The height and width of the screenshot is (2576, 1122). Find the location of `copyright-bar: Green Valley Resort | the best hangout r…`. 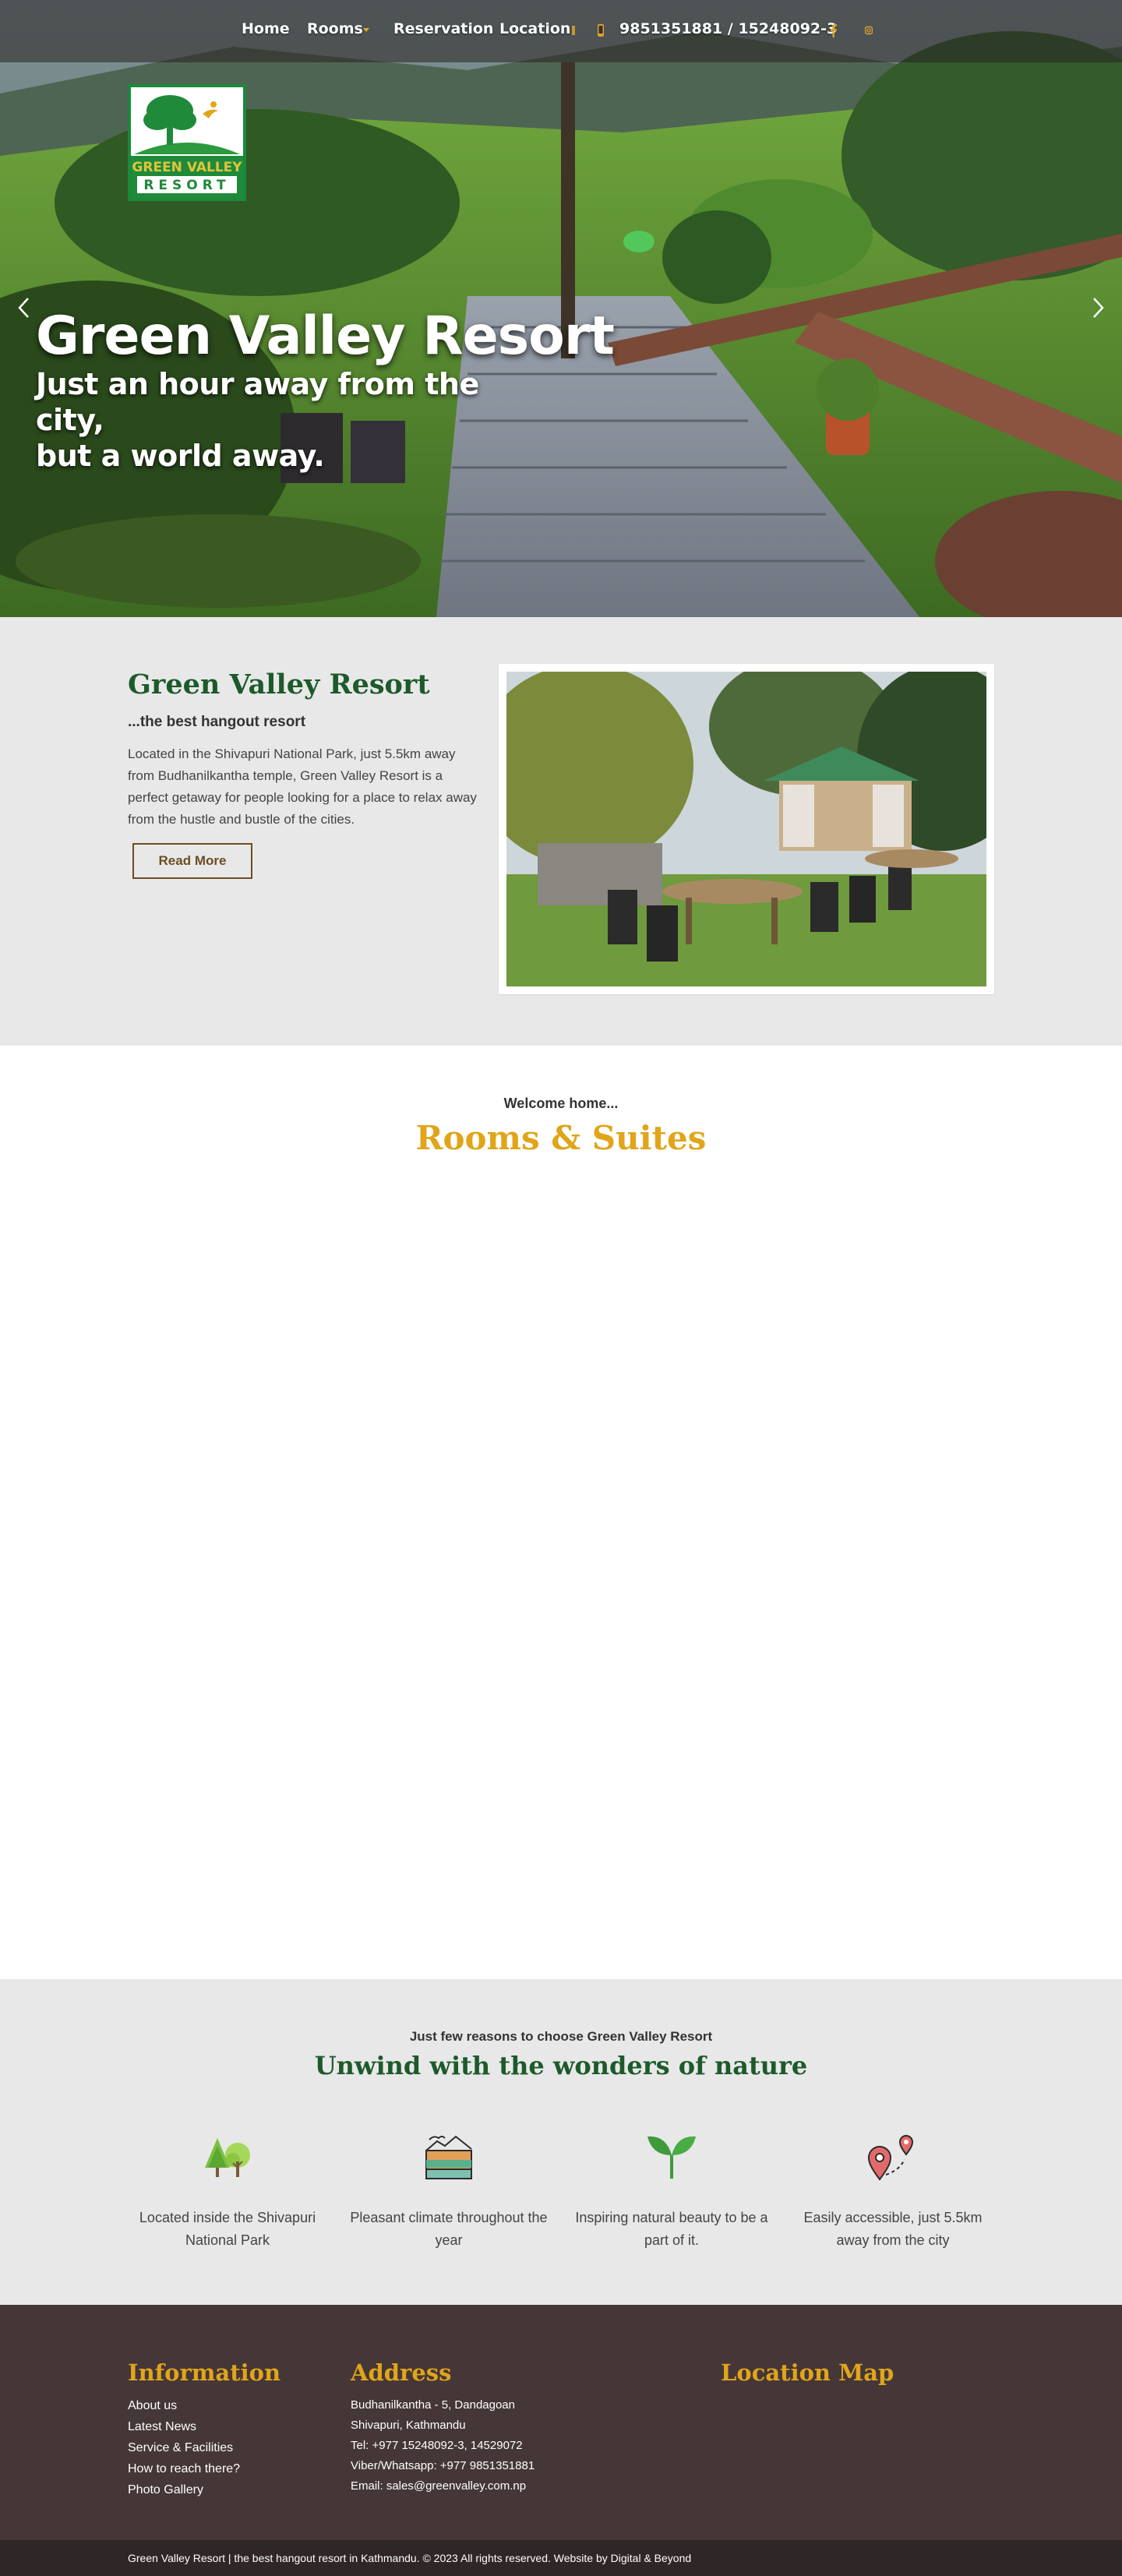

copyright-bar: Green Valley Resort | the best hangout r… is located at coordinates (561, 2558).